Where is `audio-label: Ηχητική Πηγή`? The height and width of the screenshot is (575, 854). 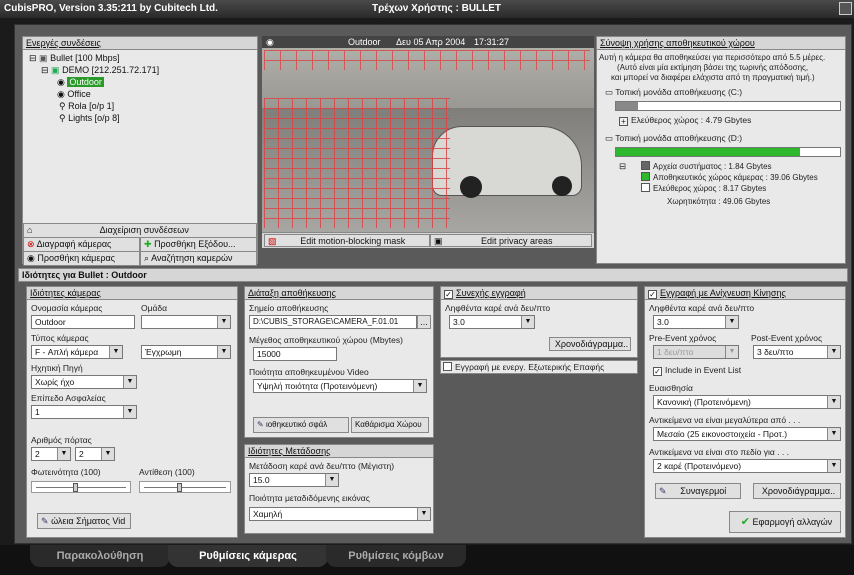
audio-label: Ηχητική Πηγή is located at coordinates (57, 368).